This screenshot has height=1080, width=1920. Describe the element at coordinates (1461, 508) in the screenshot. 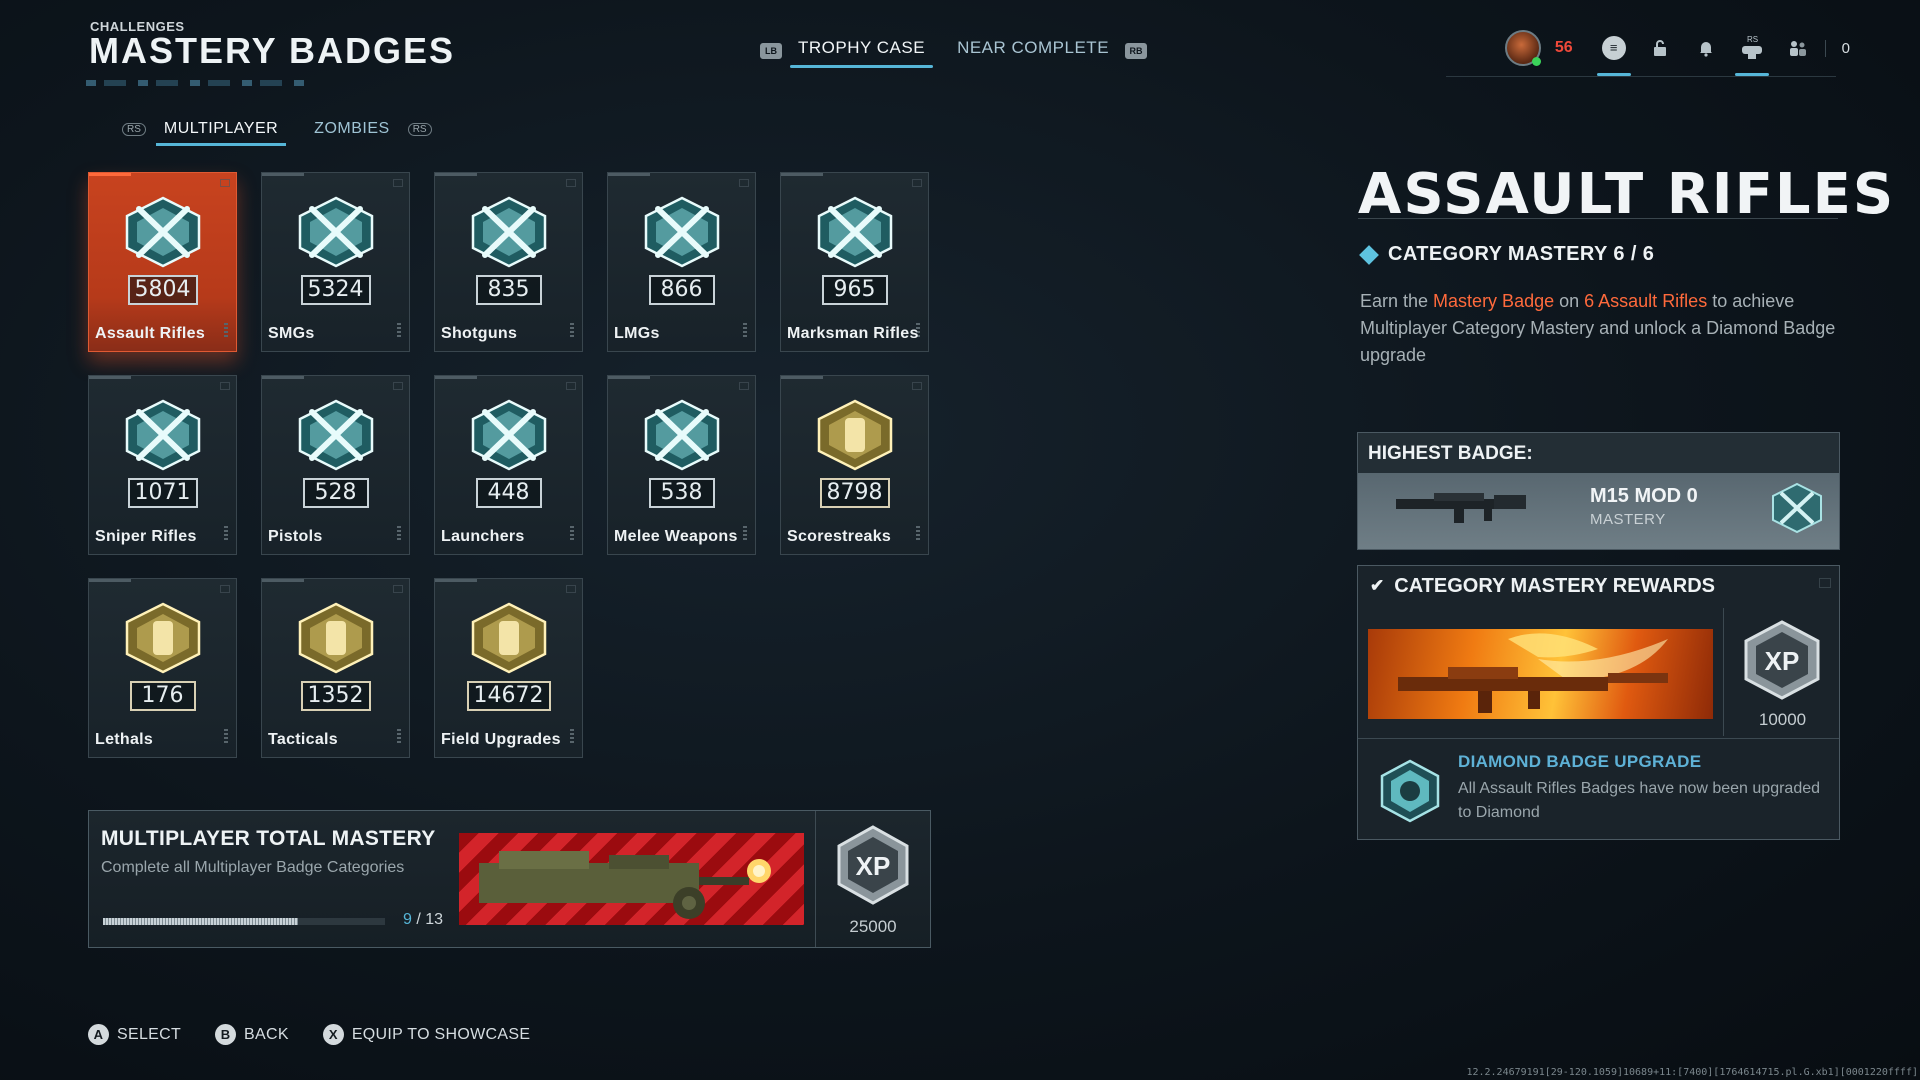

I see `weapon-image` at that location.